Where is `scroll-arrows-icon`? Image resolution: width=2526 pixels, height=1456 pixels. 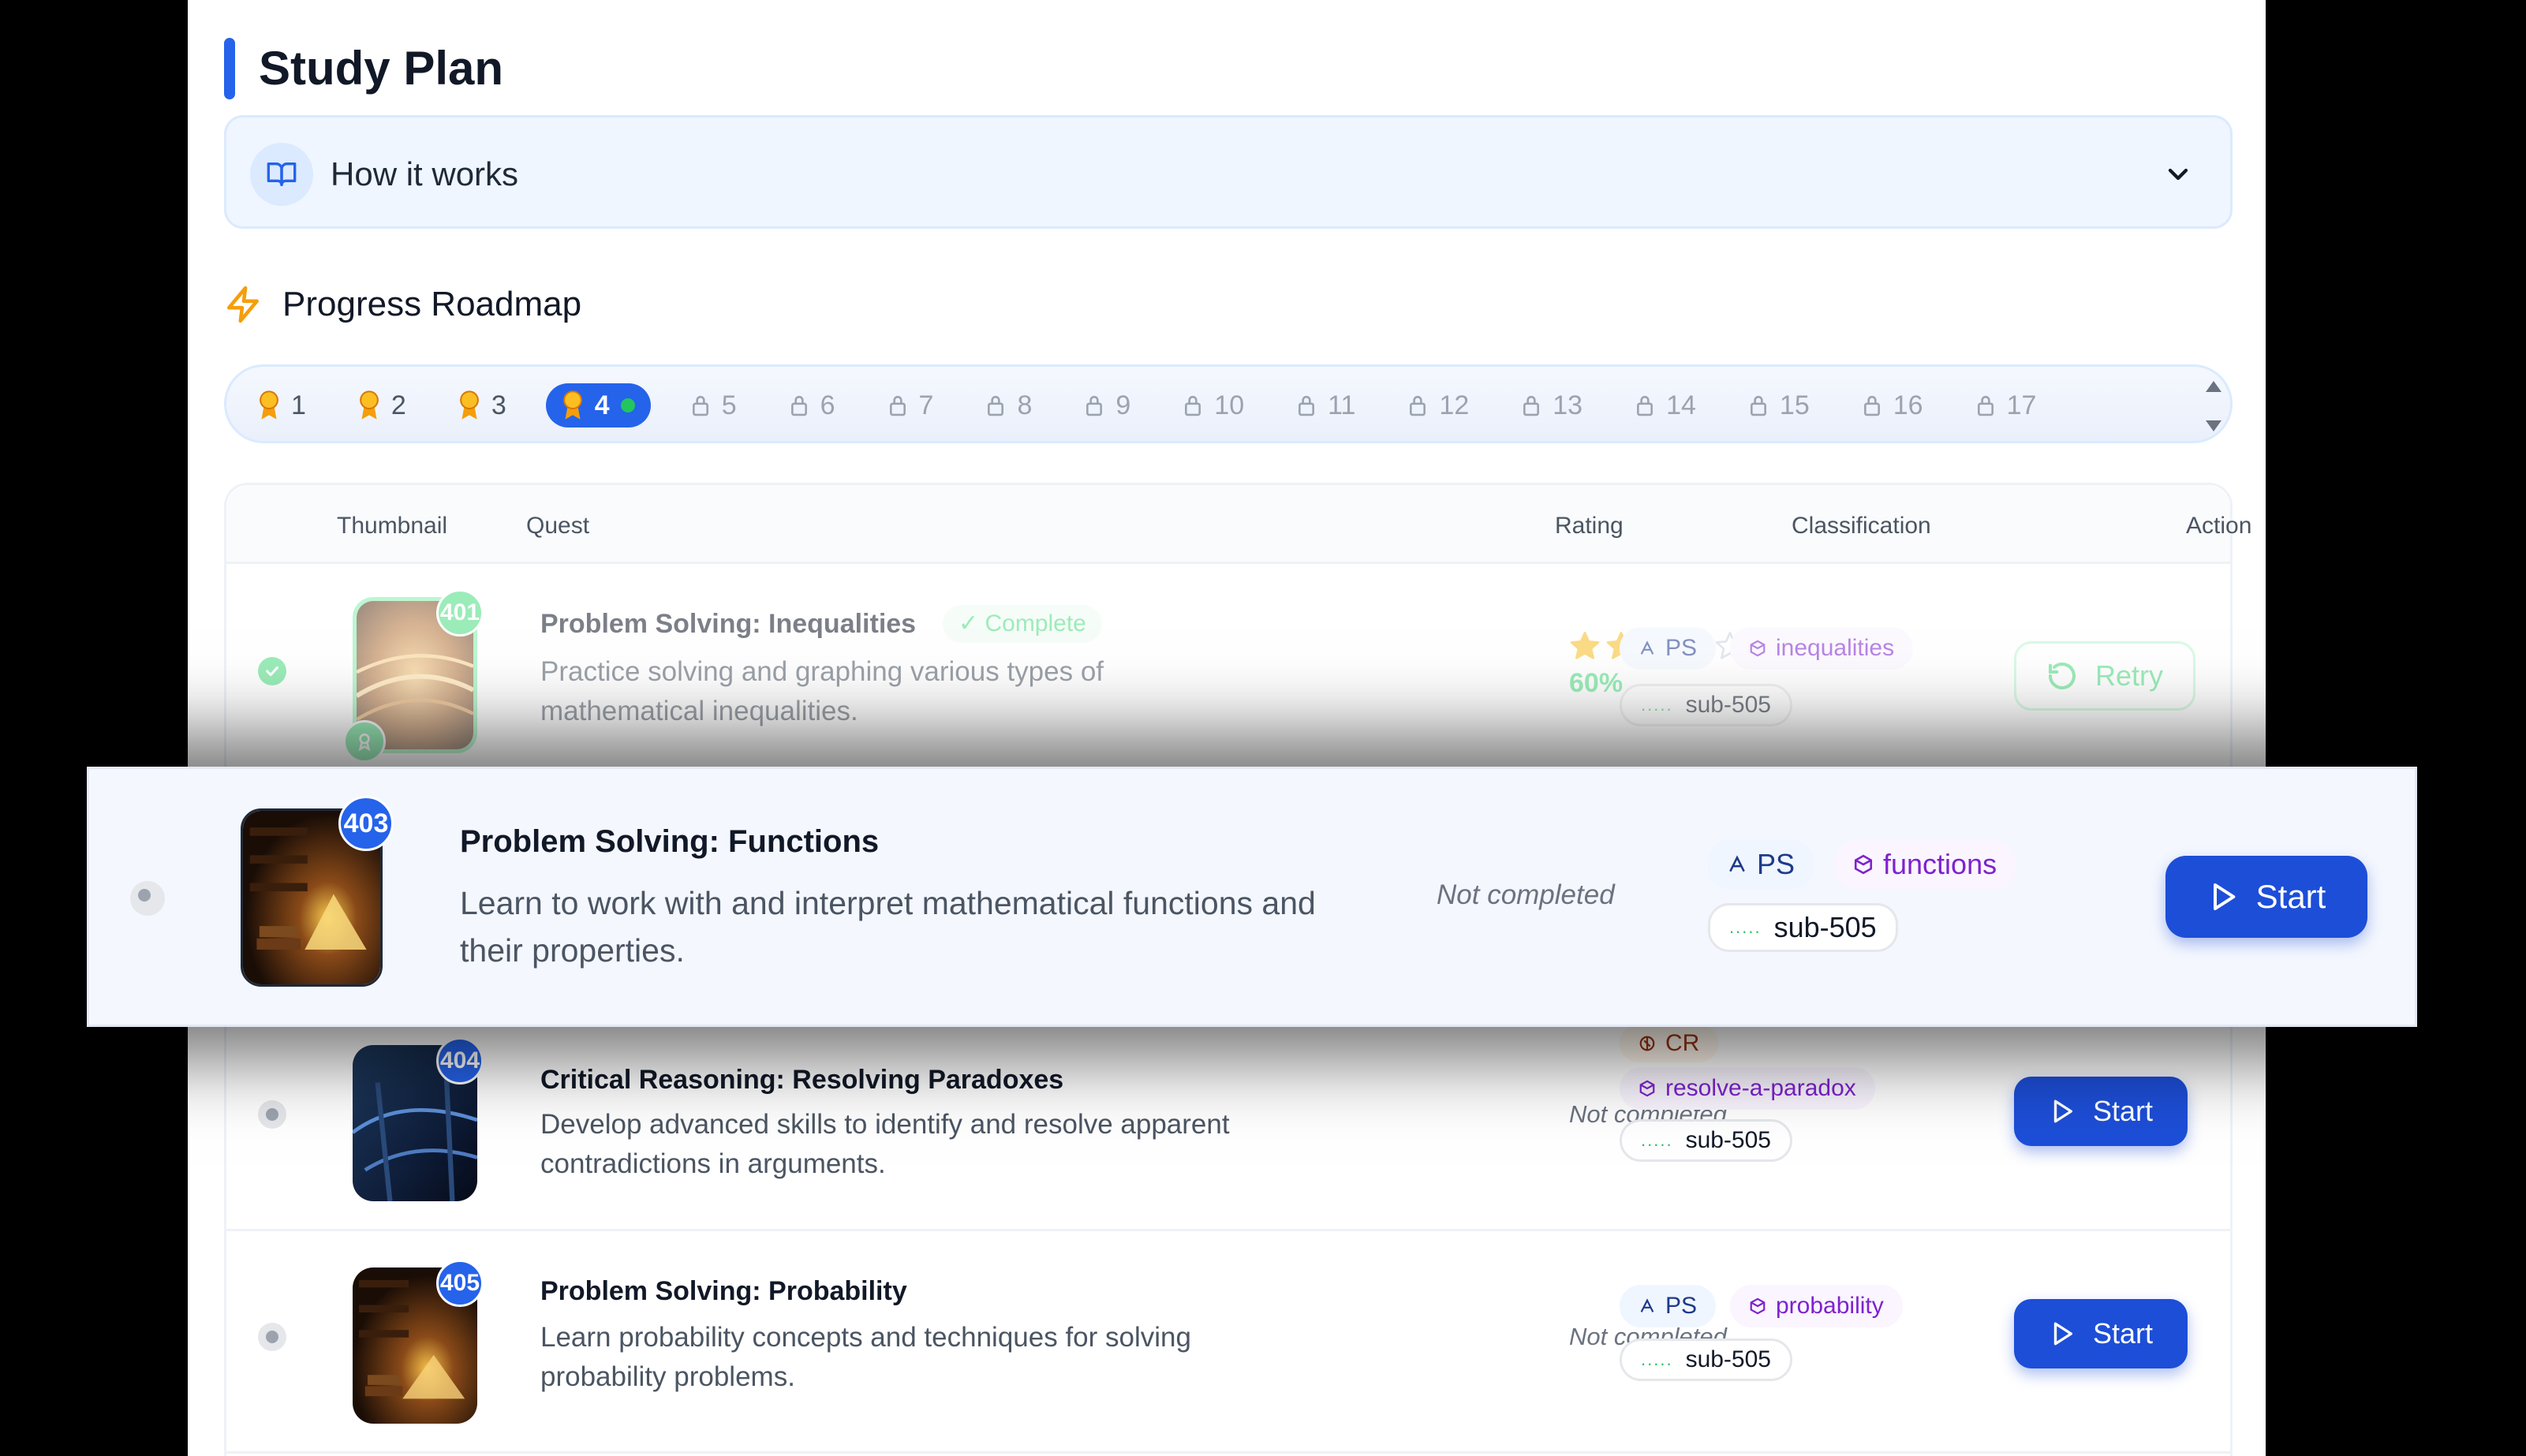 scroll-arrows-icon is located at coordinates (2213, 406).